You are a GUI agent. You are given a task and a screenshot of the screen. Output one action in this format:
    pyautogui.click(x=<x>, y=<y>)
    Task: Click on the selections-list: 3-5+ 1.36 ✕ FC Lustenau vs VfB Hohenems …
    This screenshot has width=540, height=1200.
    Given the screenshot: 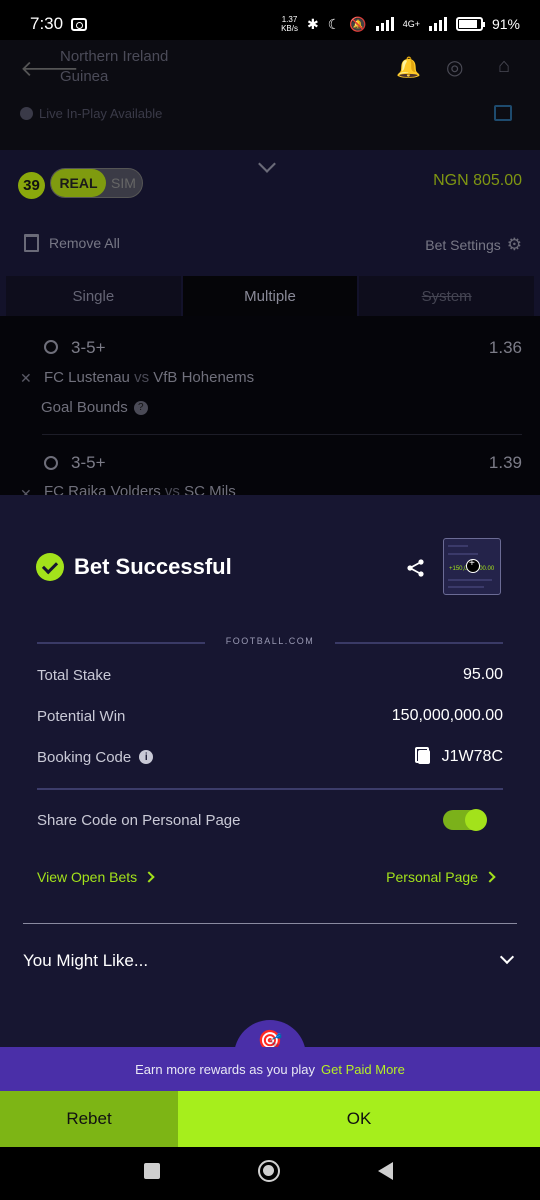 What is the action you would take?
    pyautogui.click(x=270, y=405)
    